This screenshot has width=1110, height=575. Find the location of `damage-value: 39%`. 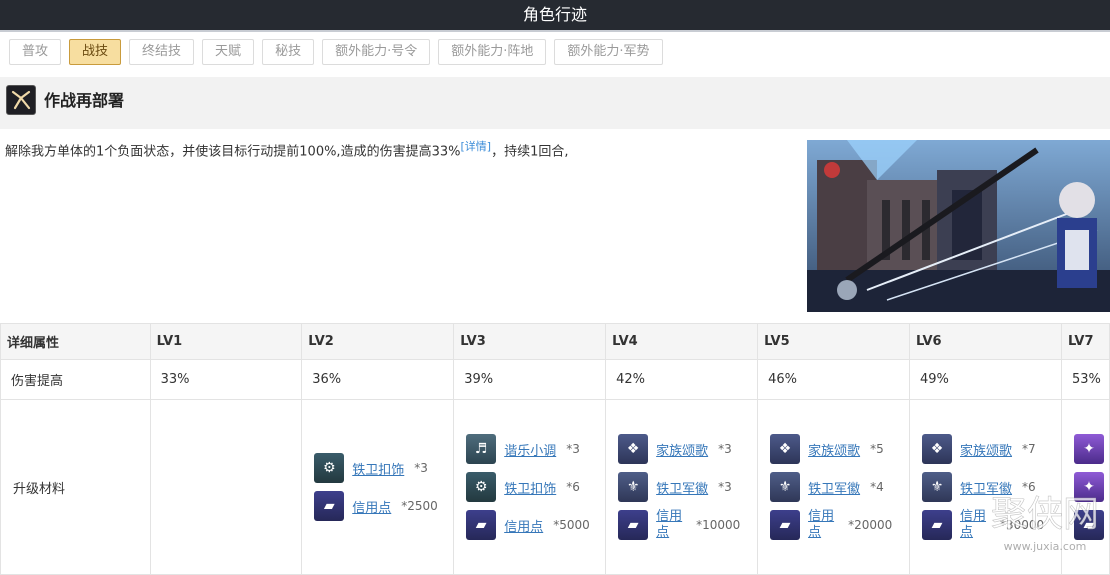

damage-value: 39% is located at coordinates (530, 379).